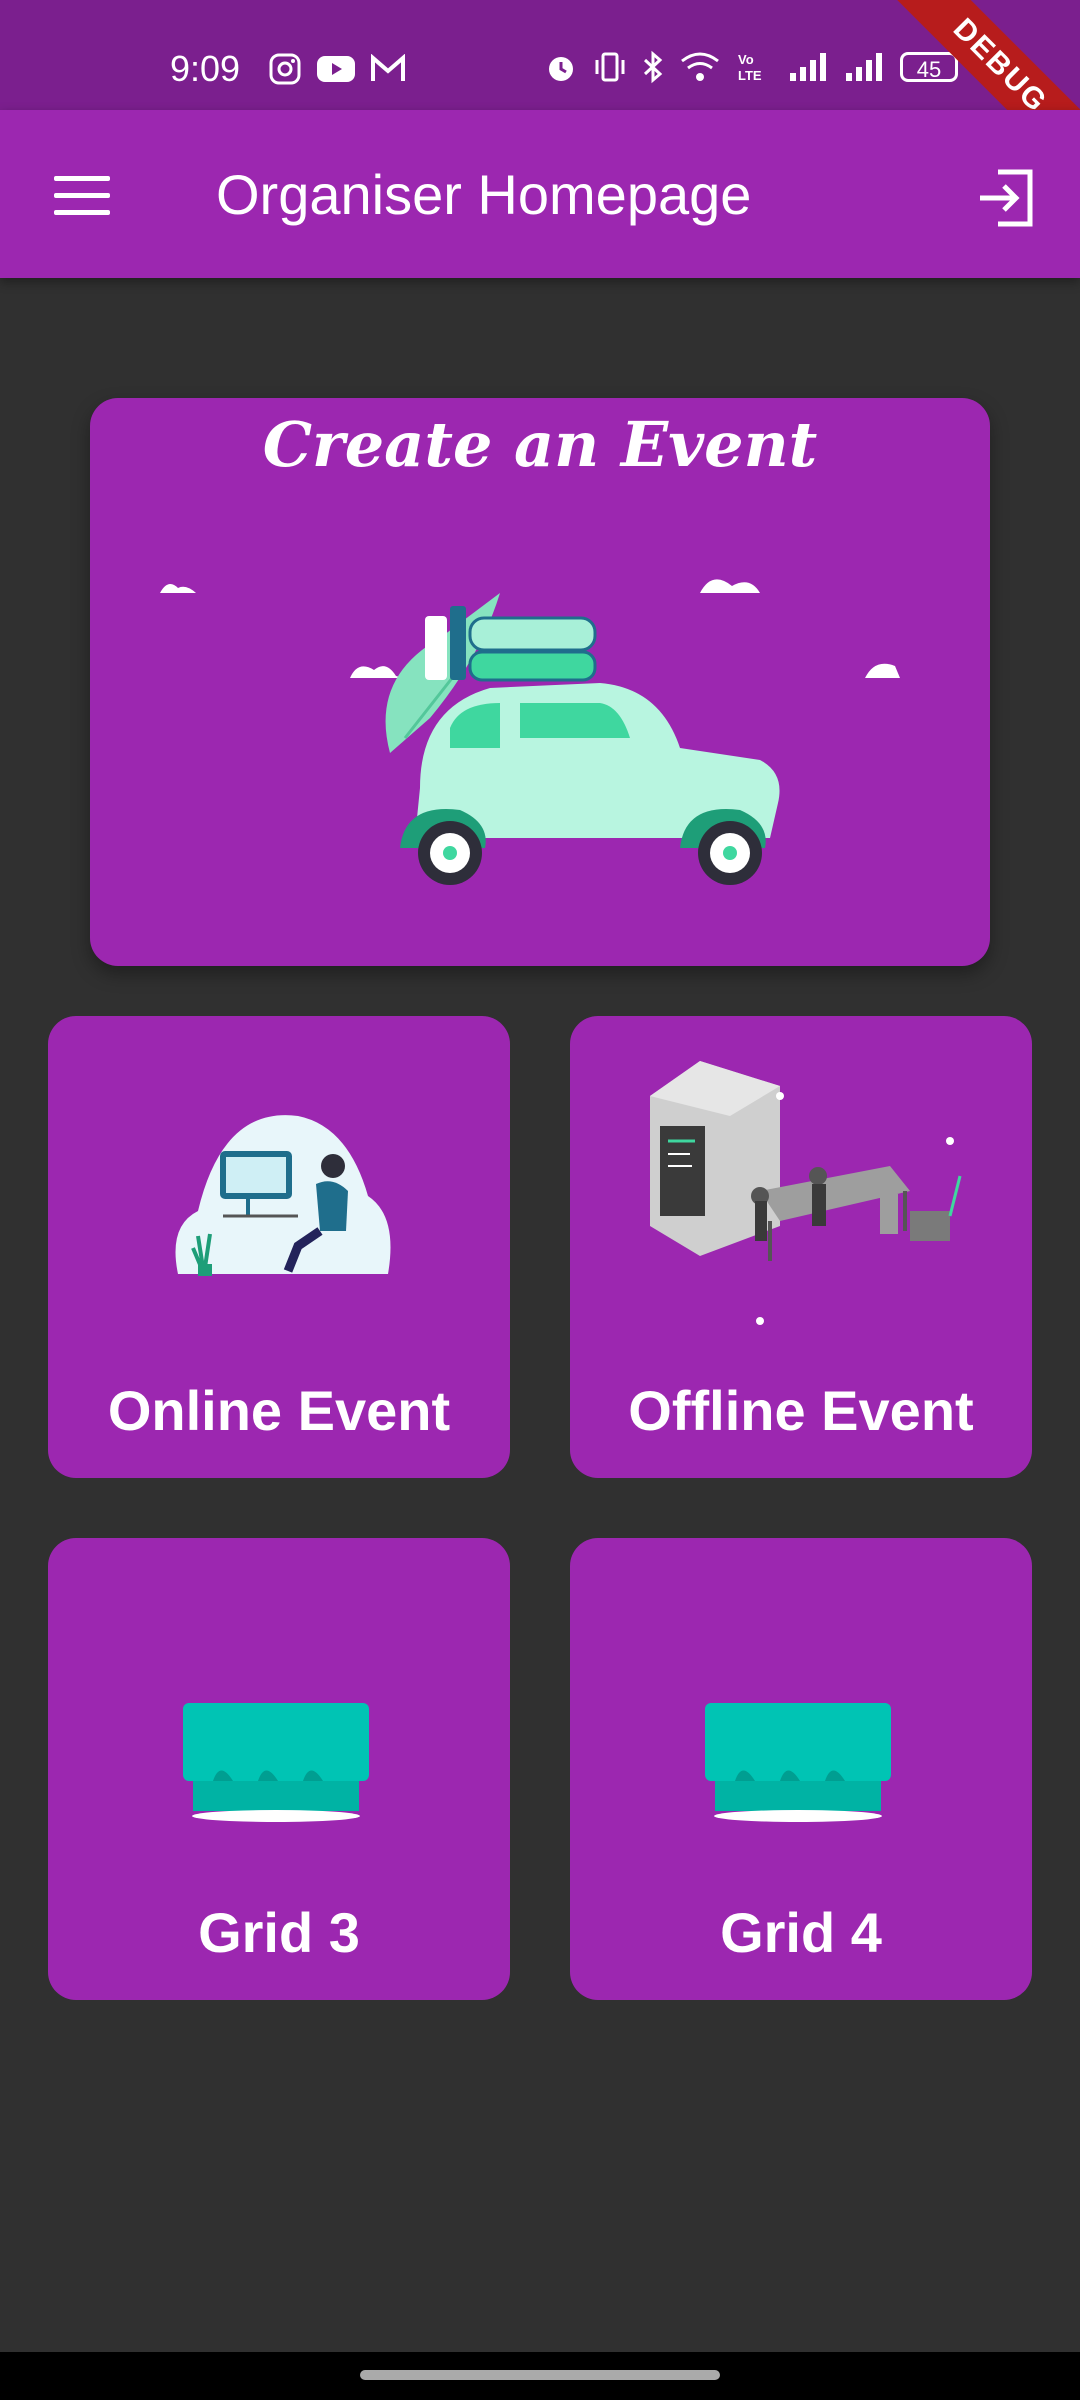  What do you see at coordinates (801, 1410) in the screenshot?
I see `tile-label: Offline Event` at bounding box center [801, 1410].